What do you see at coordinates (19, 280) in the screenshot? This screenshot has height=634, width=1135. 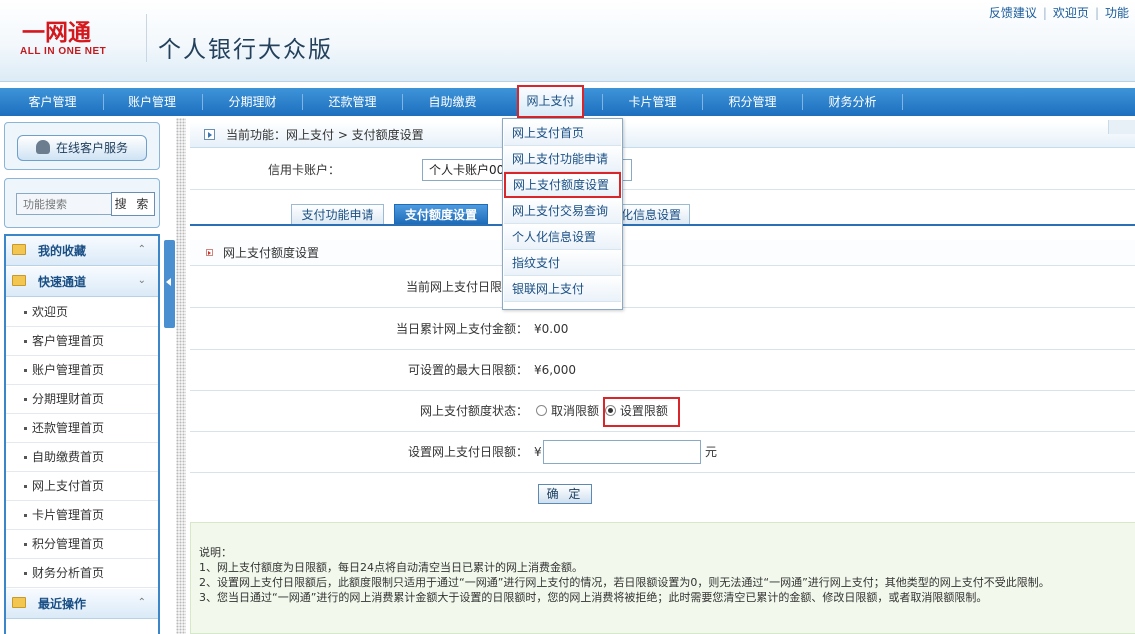 I see `folder-icon` at bounding box center [19, 280].